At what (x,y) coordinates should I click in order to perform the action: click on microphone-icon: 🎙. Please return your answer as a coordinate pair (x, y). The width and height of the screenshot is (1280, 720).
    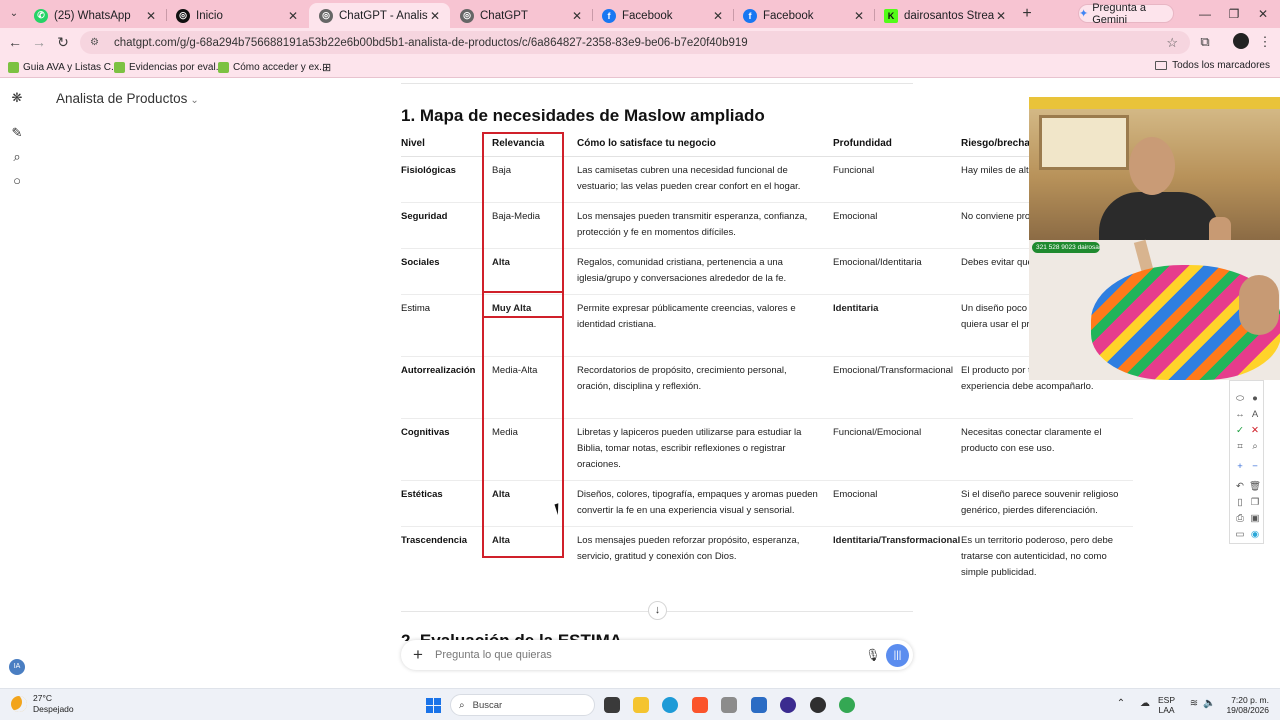
    Looking at the image, I should click on (873, 655).